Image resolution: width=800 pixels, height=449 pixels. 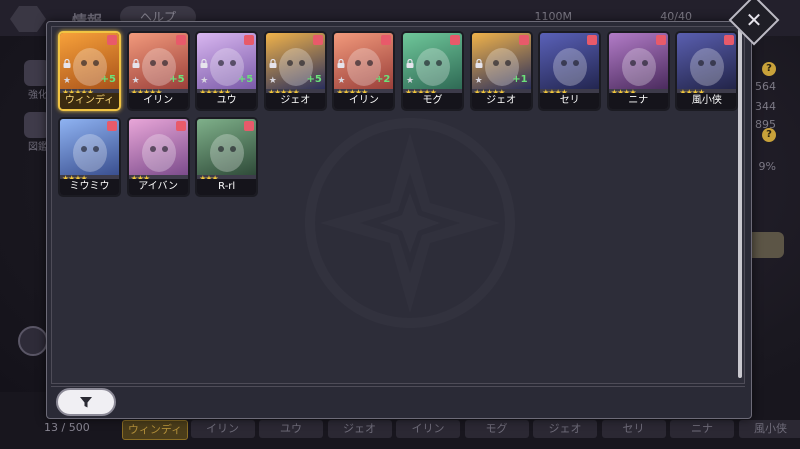 I want to click on emblem-icon, so click(x=410, y=223).